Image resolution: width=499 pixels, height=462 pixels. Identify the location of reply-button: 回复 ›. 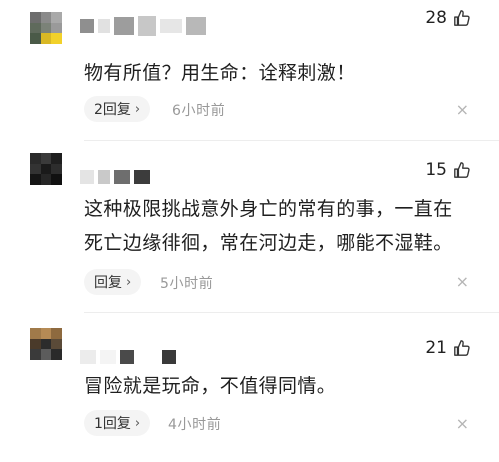
(113, 282).